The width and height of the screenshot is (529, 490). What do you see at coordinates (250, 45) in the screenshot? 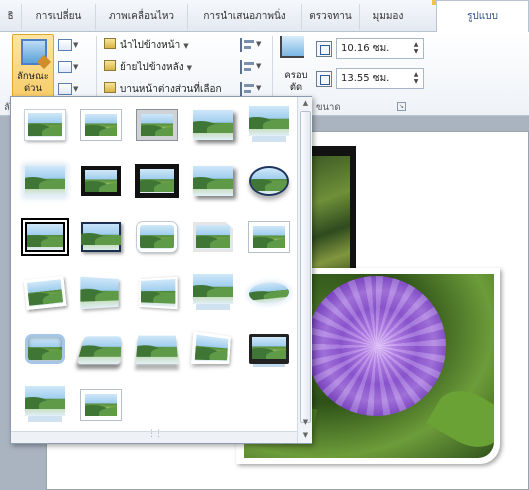
I see `align-button: ▼` at bounding box center [250, 45].